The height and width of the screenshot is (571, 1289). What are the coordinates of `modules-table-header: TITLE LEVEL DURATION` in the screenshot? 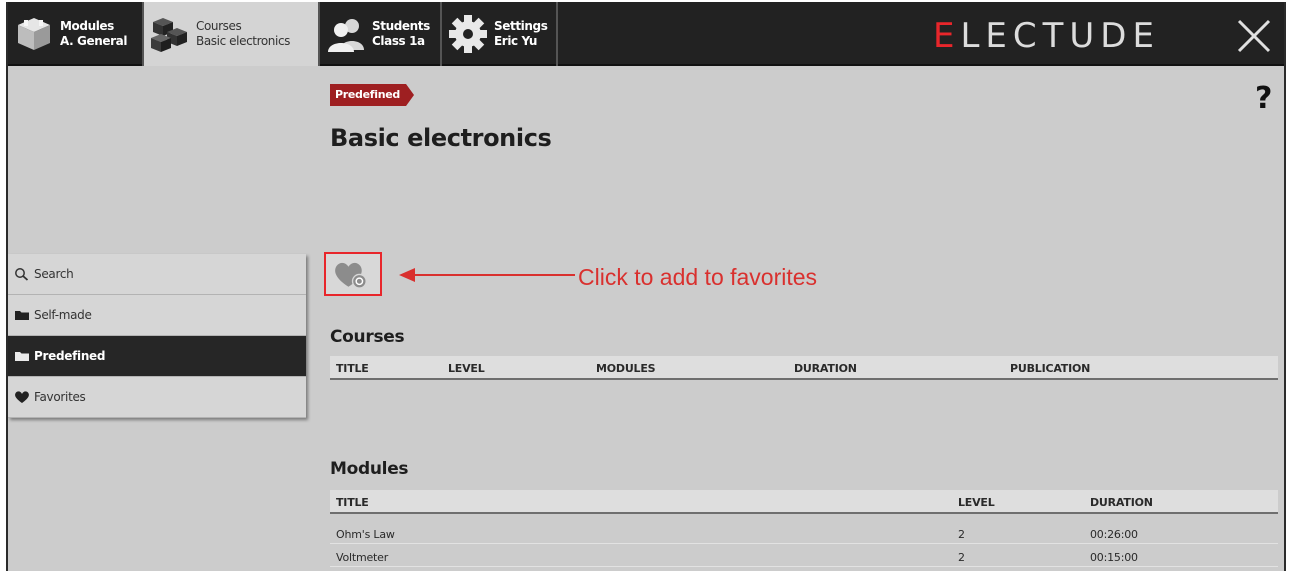 It's located at (804, 502).